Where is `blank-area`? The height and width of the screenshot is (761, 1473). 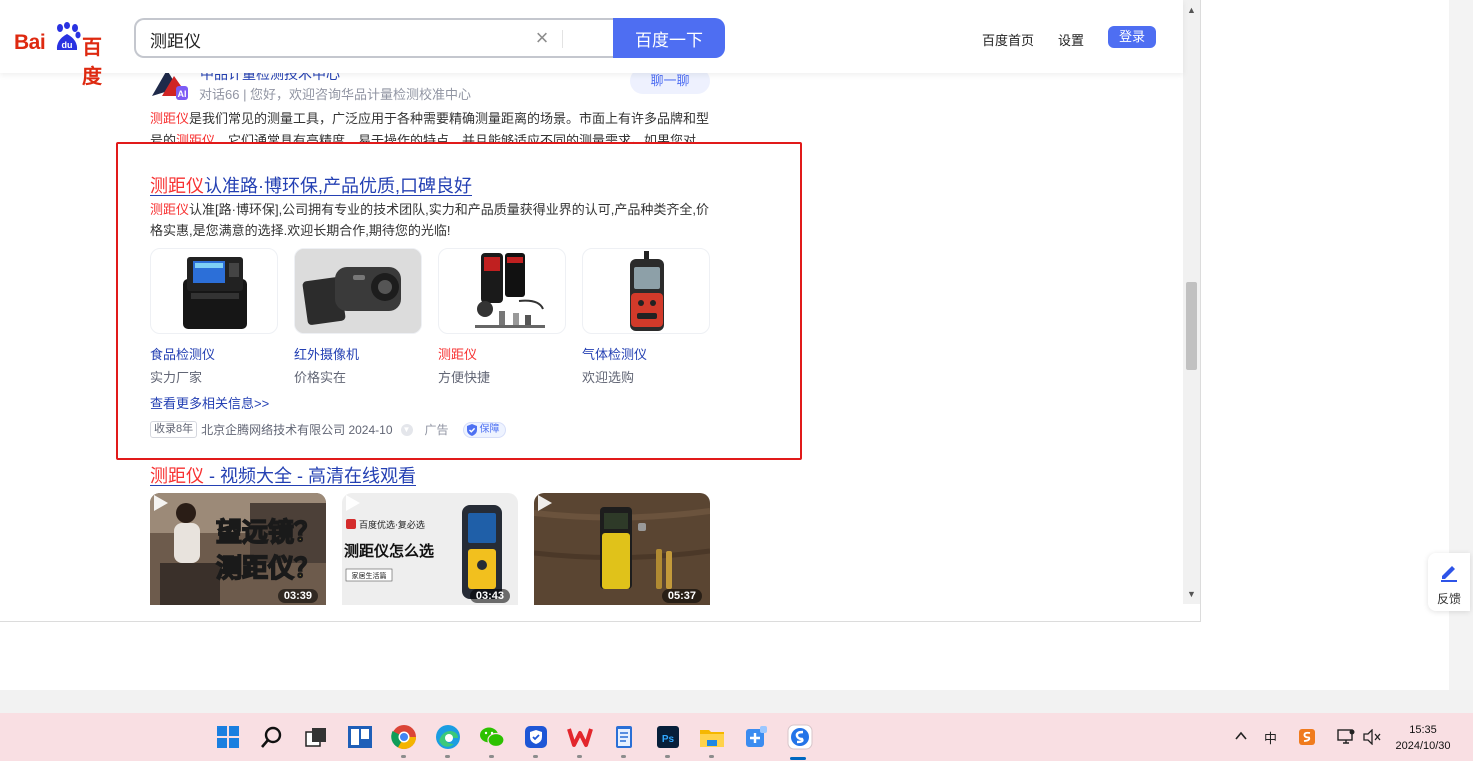 blank-area is located at coordinates (724, 656).